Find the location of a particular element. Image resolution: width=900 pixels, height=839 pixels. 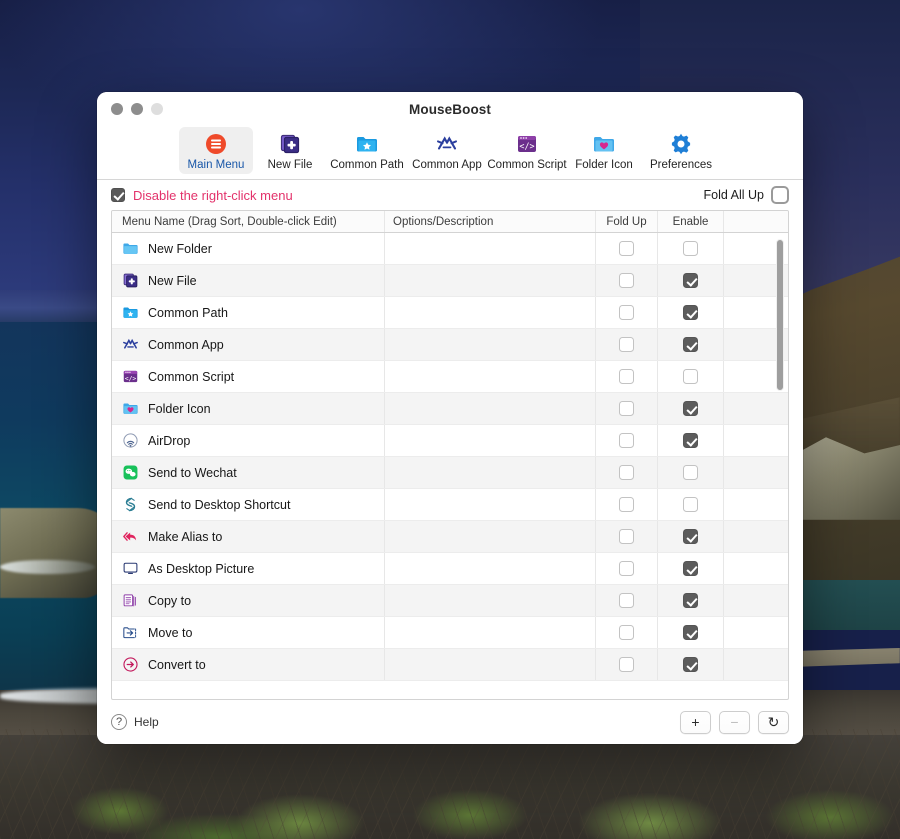

table-row: Make Alias to is located at coordinates (450, 537).